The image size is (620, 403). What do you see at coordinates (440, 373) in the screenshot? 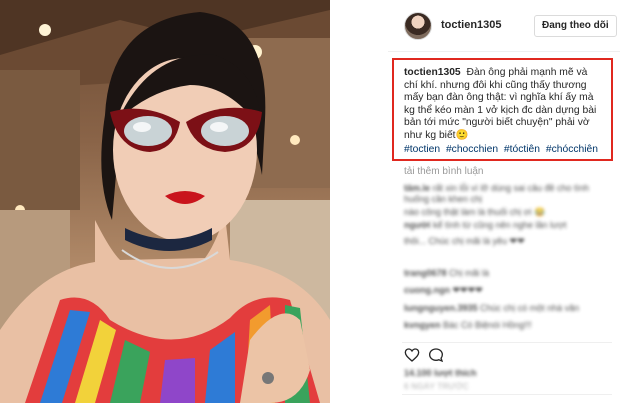
I see `likes-count: 14.100 lượt thích` at bounding box center [440, 373].